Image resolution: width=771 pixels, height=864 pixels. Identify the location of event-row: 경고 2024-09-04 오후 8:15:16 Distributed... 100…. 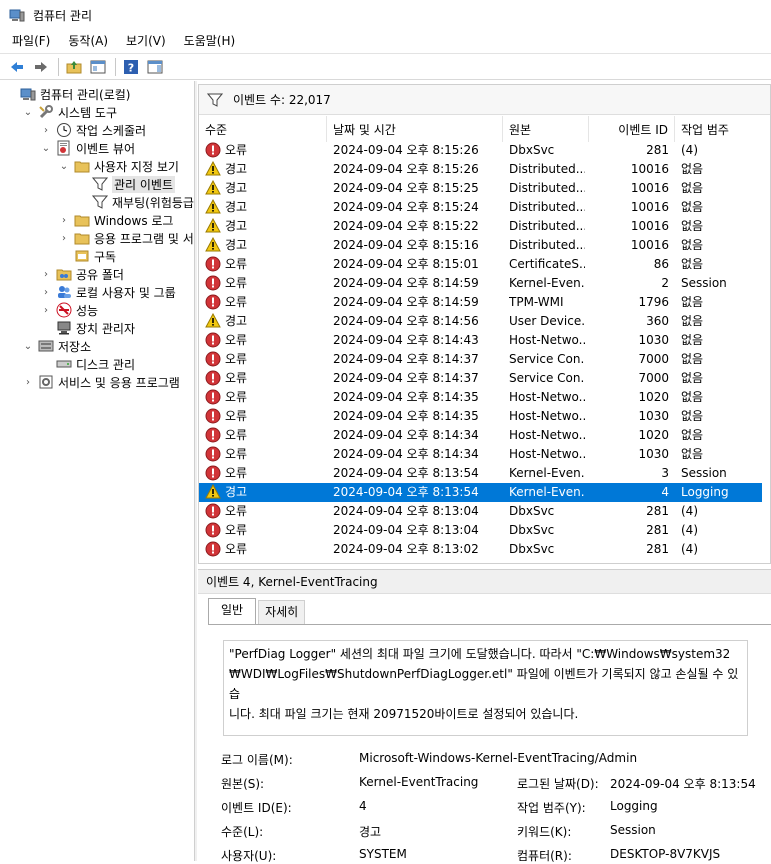
(480, 245).